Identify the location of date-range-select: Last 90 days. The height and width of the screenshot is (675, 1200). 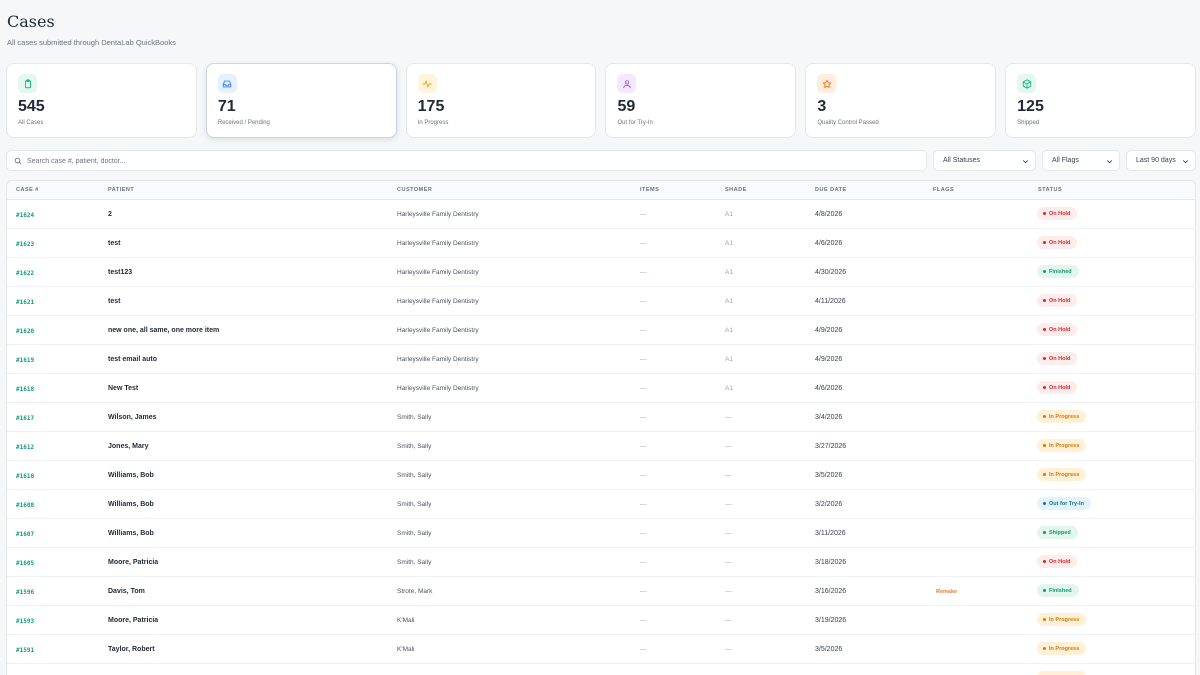
(1161, 160).